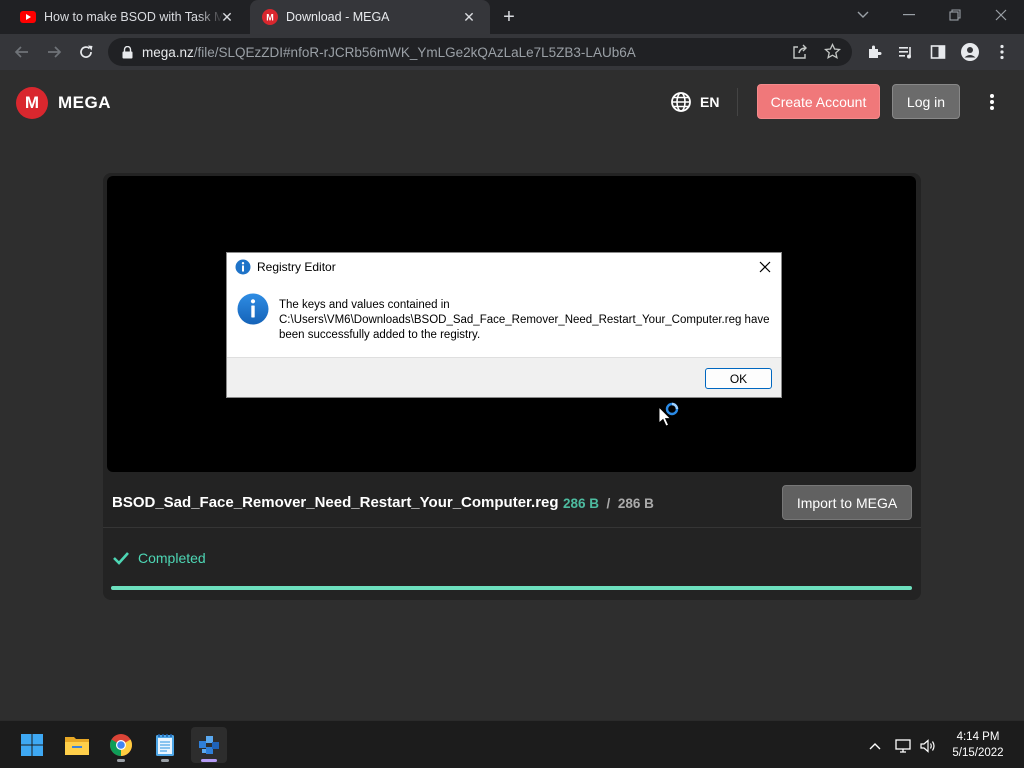 The width and height of the screenshot is (1024, 768). Describe the element at coordinates (509, 17) in the screenshot. I see `new-tab-icon: +` at that location.